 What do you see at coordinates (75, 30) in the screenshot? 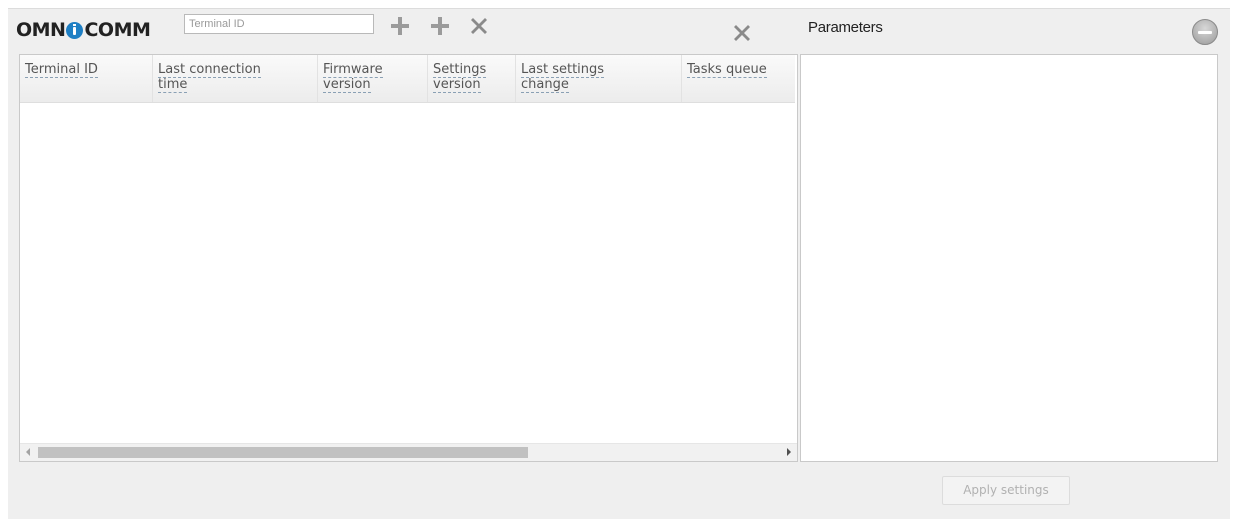
I see `logo-info-icon` at bounding box center [75, 30].